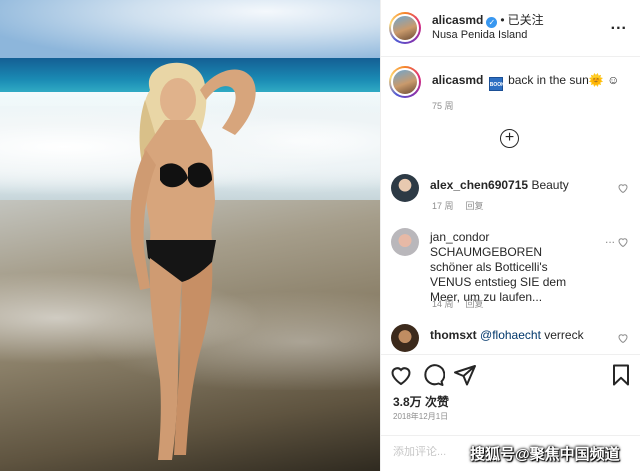 The height and width of the screenshot is (471, 640). What do you see at coordinates (421, 416) in the screenshot?
I see `post-date: 2018年12月1日` at bounding box center [421, 416].